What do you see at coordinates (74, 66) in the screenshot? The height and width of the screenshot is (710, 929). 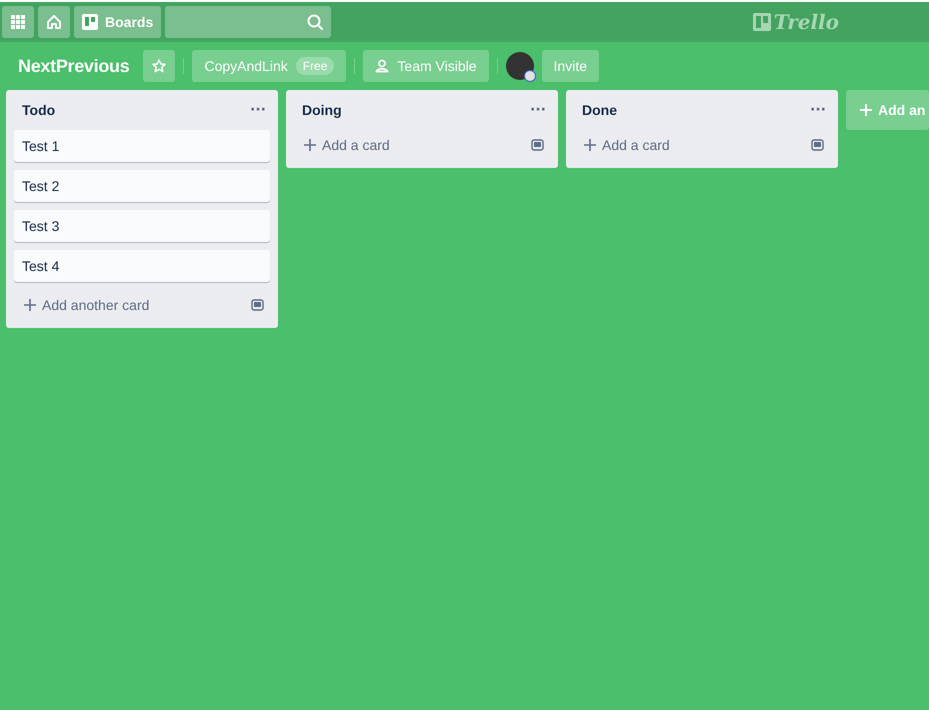 I see `board-title: NextPrevious` at bounding box center [74, 66].